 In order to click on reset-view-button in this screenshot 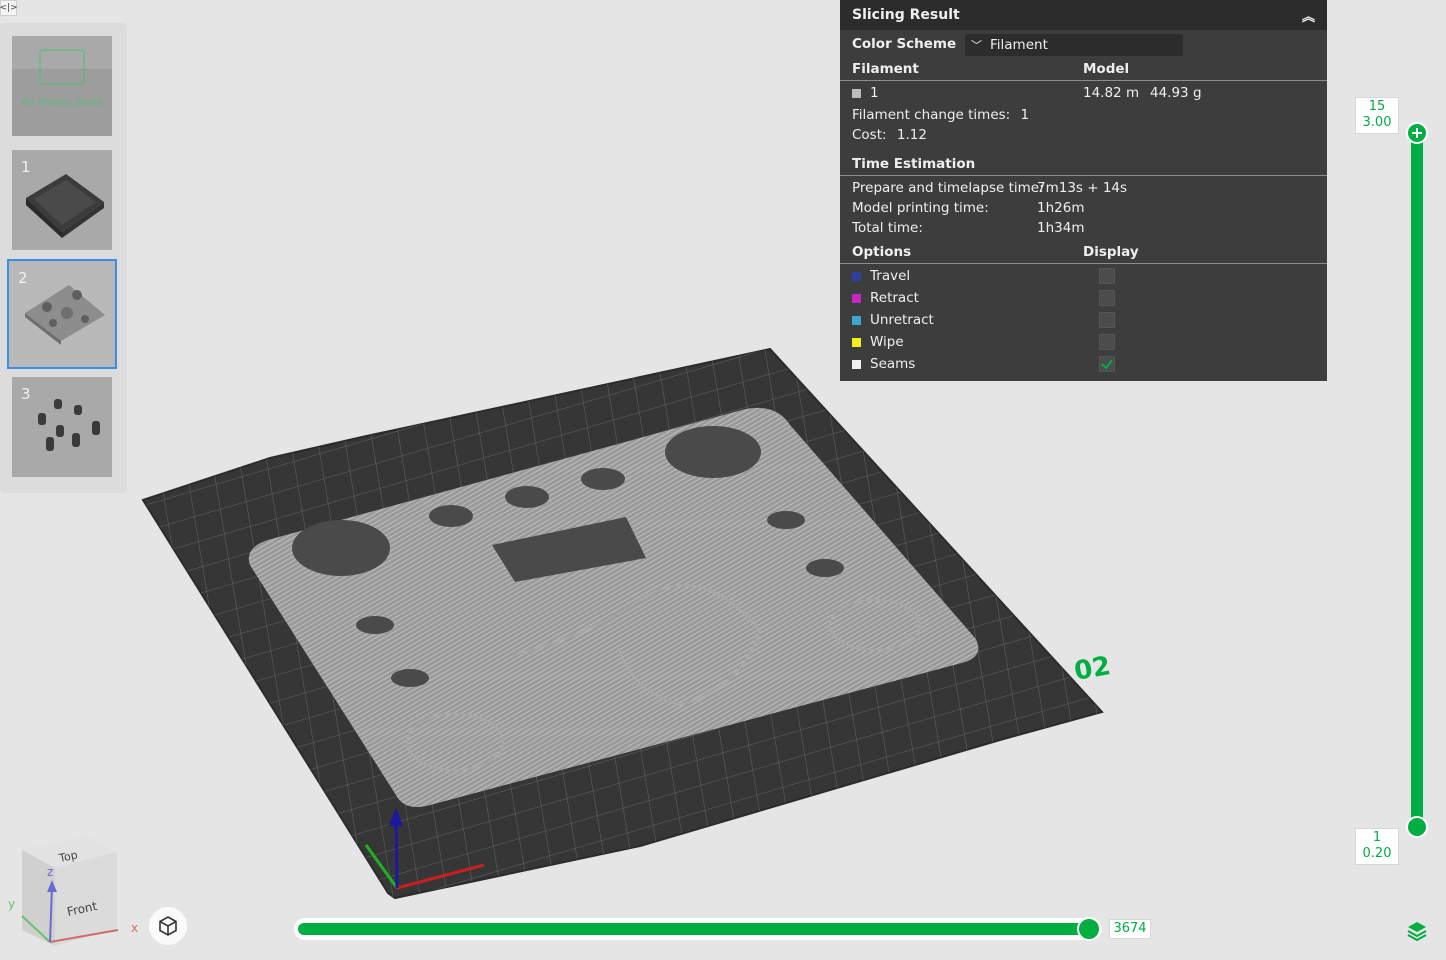, I will do `click(168, 926)`.